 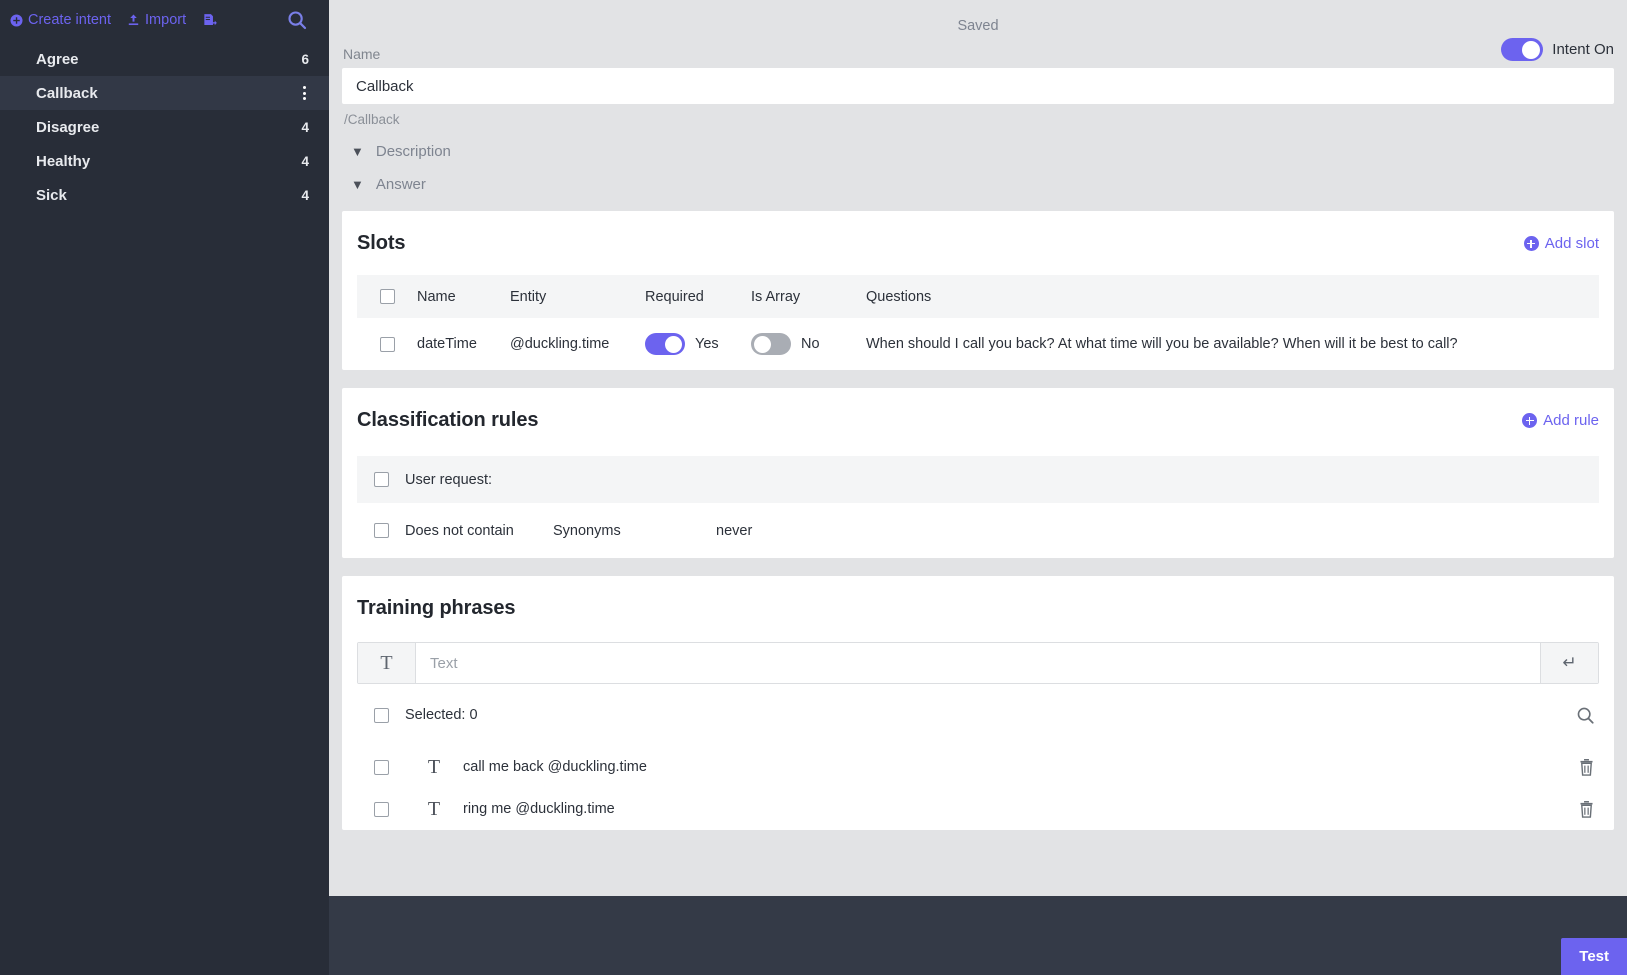 I want to click on slot-name: dateTime, so click(x=447, y=344).